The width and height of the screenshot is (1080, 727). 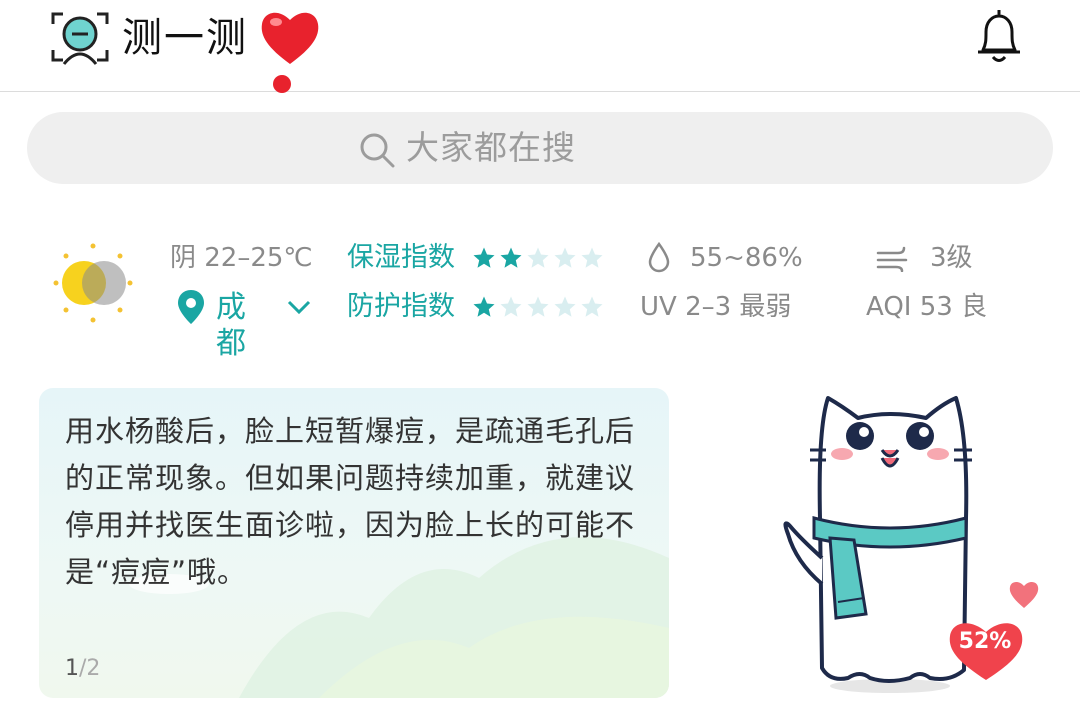 What do you see at coordinates (659, 257) in the screenshot?
I see `humidity-drop-icon` at bounding box center [659, 257].